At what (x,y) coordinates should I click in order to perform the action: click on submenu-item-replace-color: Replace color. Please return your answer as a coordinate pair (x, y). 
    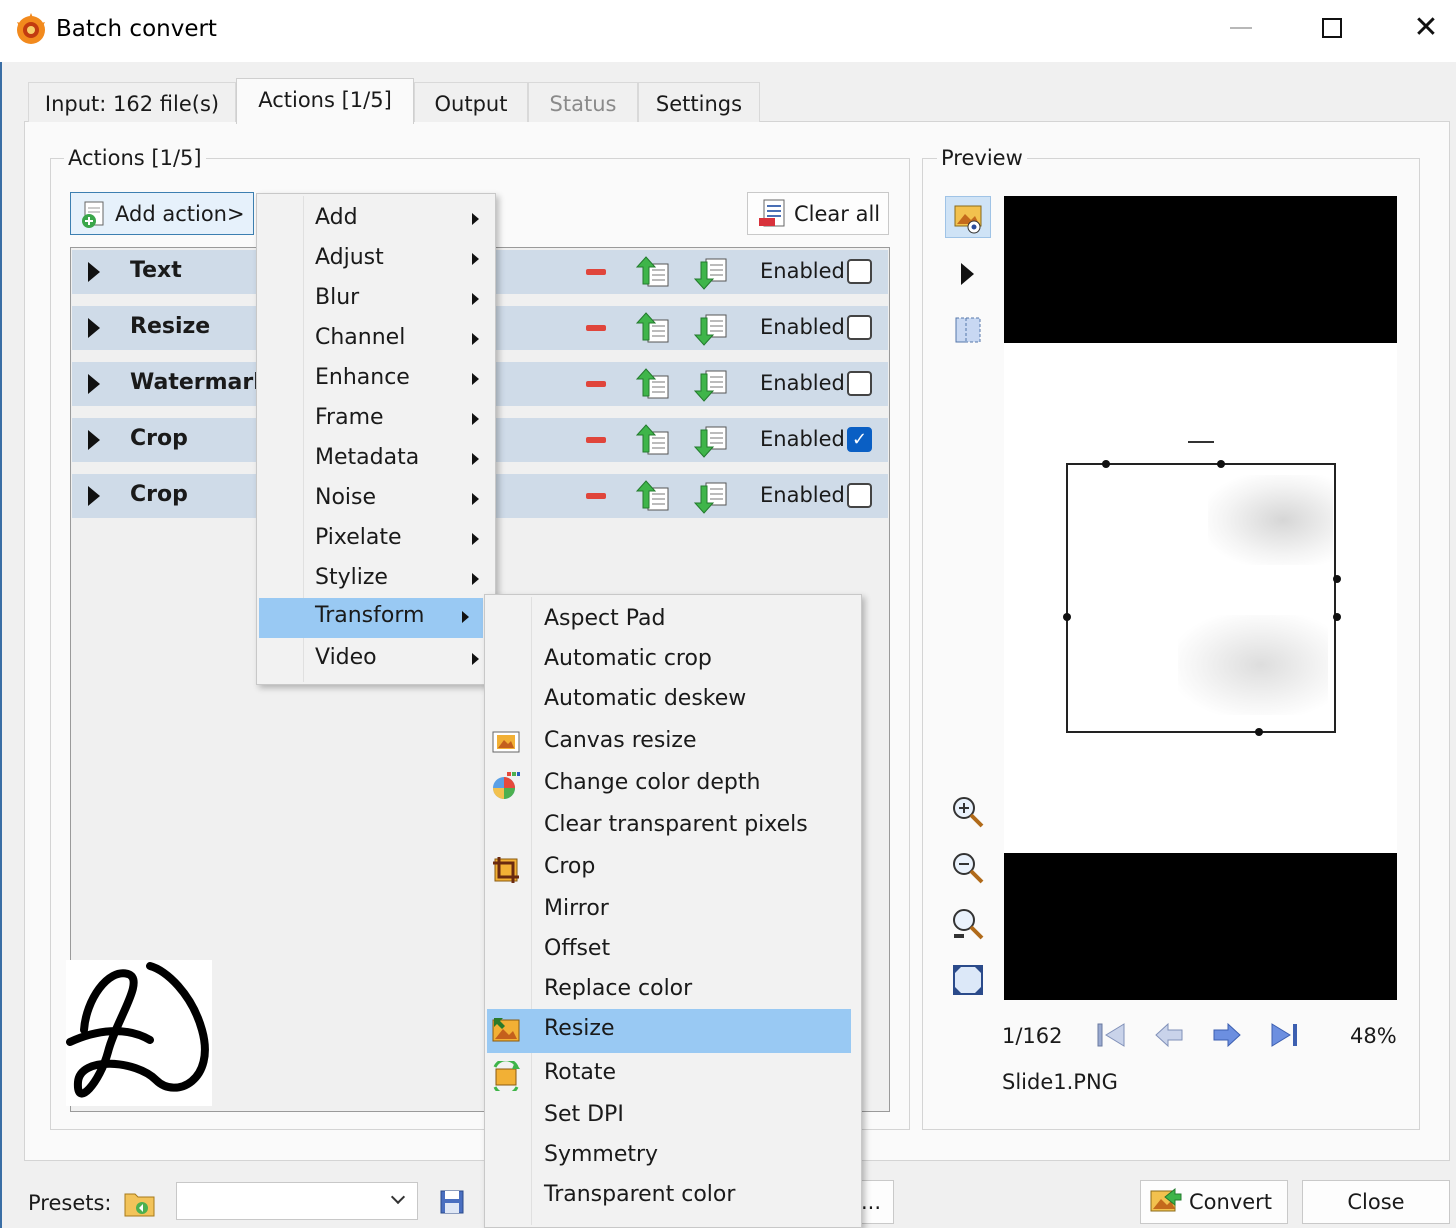
    Looking at the image, I should click on (672, 991).